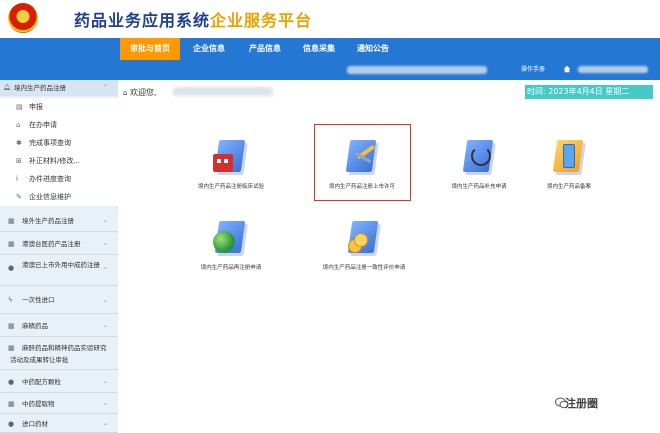 The height and width of the screenshot is (433, 660). Describe the element at coordinates (209, 49) in the screenshot. I see `tab-company-info: 企业信息` at that location.